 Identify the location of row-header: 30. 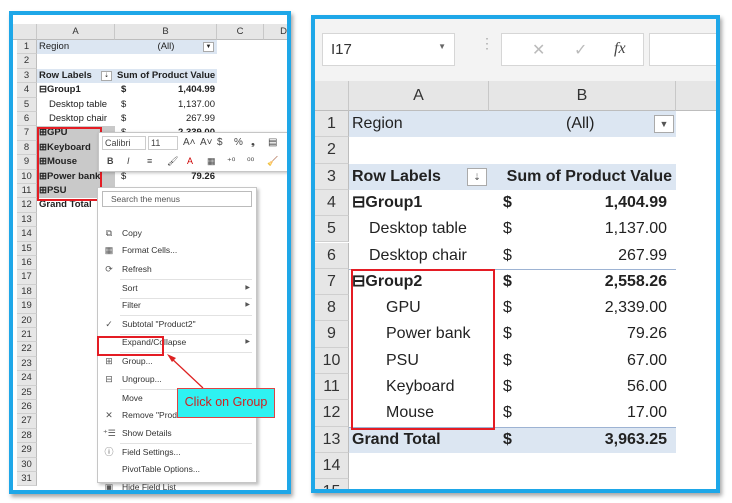
(27, 464).